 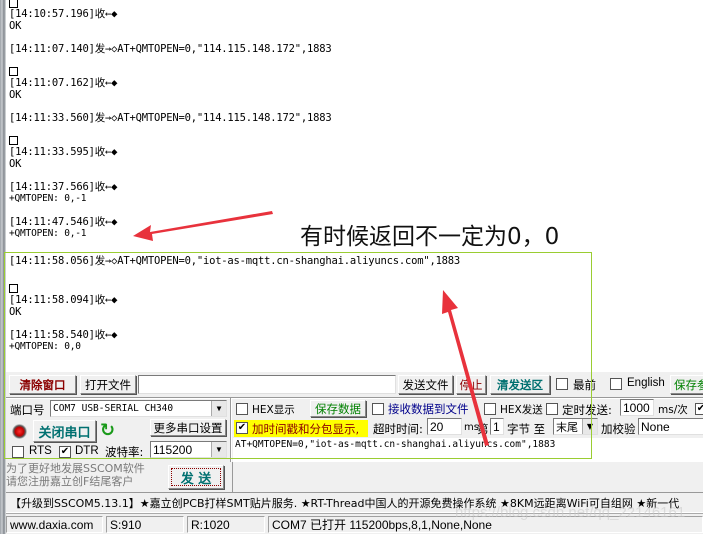 What do you see at coordinates (670, 426) in the screenshot?
I see `checksum-select: None` at bounding box center [670, 426].